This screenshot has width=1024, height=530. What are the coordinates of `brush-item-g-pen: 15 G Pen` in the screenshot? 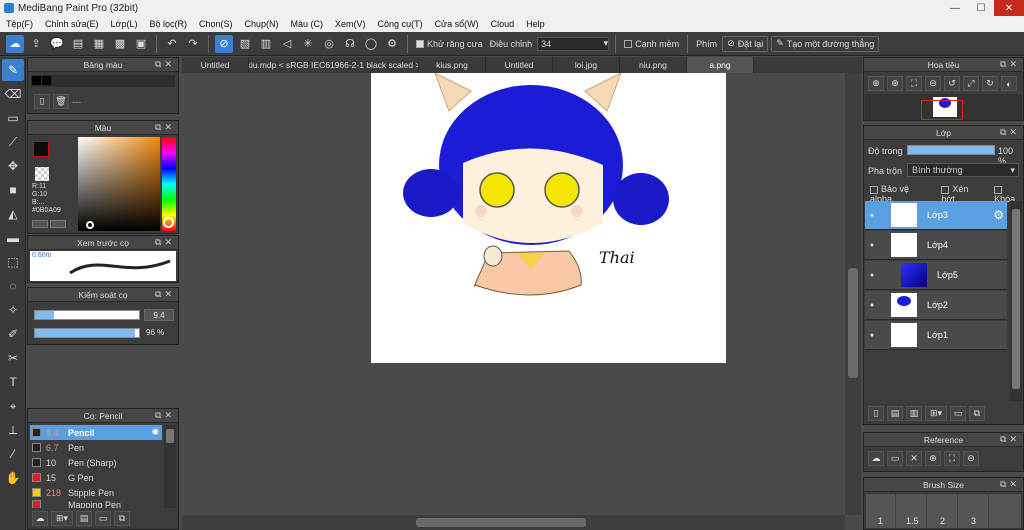 It's located at (96, 477).